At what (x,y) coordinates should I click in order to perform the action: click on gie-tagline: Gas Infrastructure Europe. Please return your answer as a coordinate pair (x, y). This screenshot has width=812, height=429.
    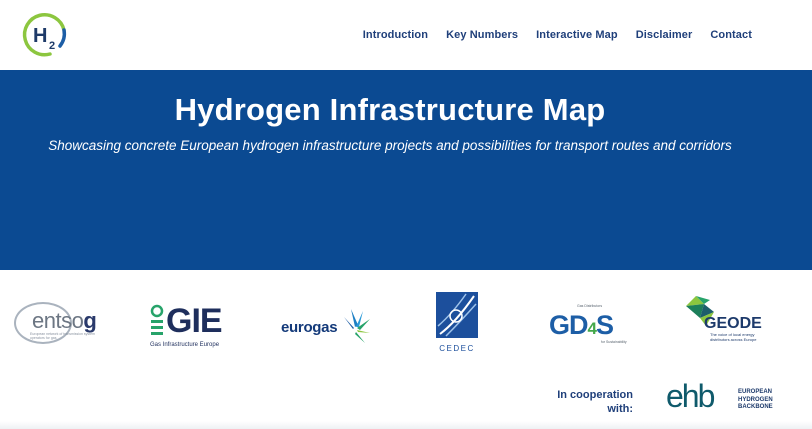
    Looking at the image, I should click on (185, 345).